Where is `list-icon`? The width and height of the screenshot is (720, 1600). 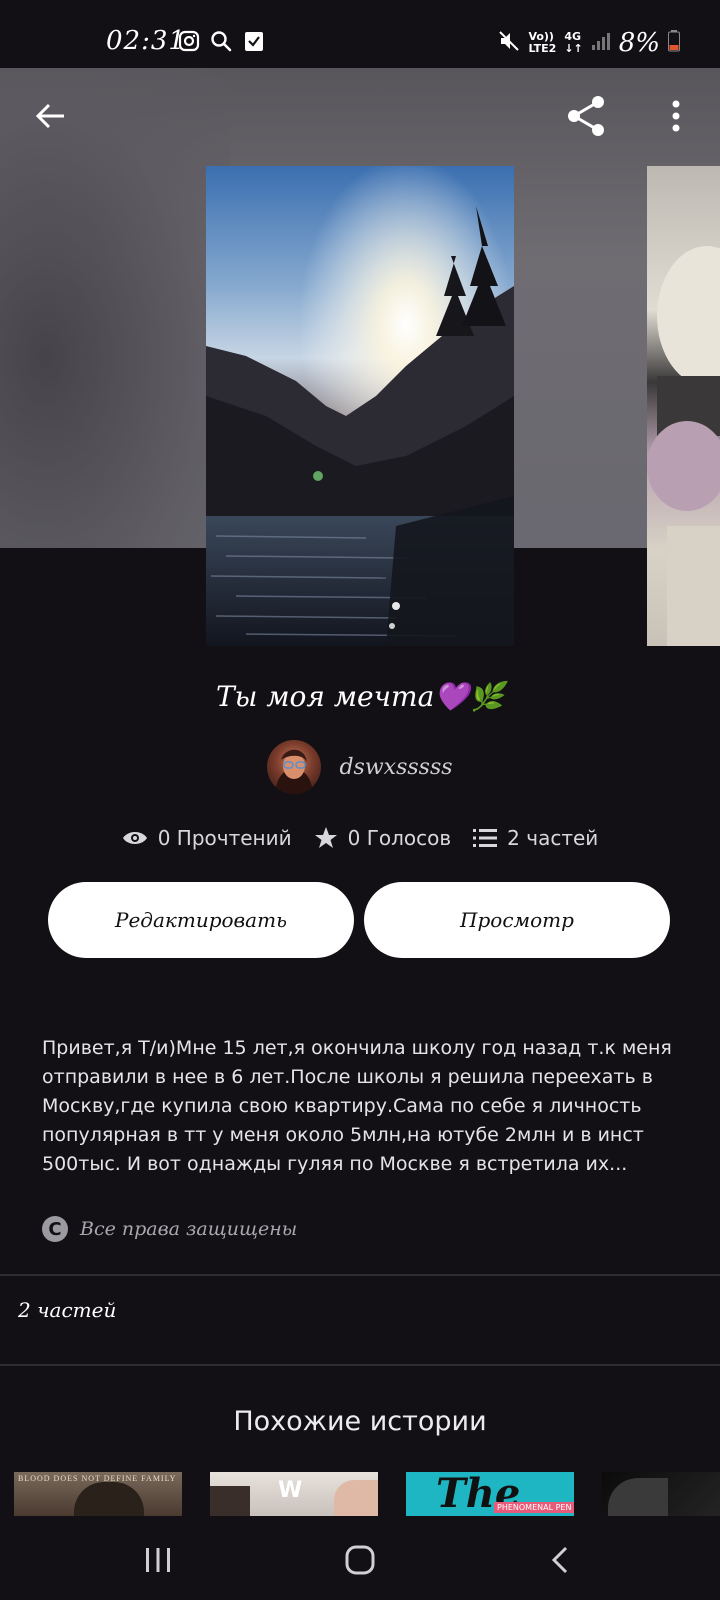 list-icon is located at coordinates (485, 838).